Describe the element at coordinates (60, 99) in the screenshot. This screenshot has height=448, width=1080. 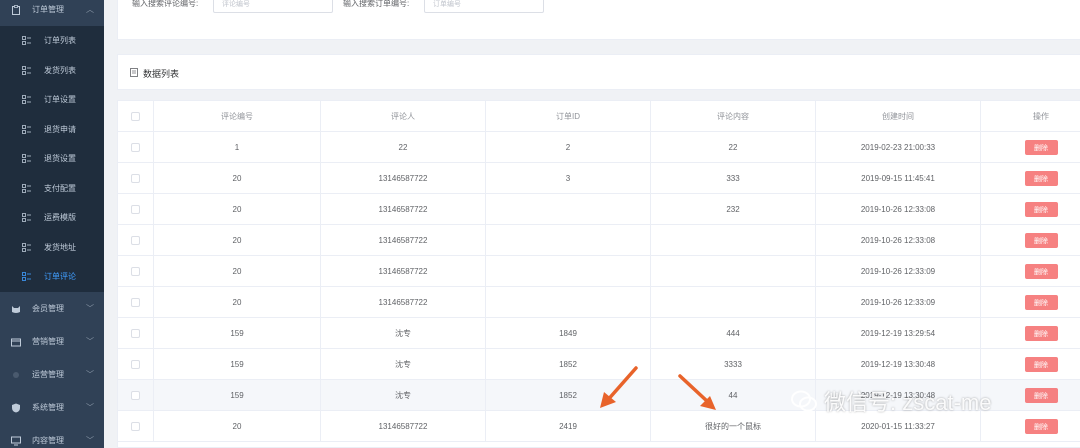
I see `sidebar-item-label: 订单设置` at that location.